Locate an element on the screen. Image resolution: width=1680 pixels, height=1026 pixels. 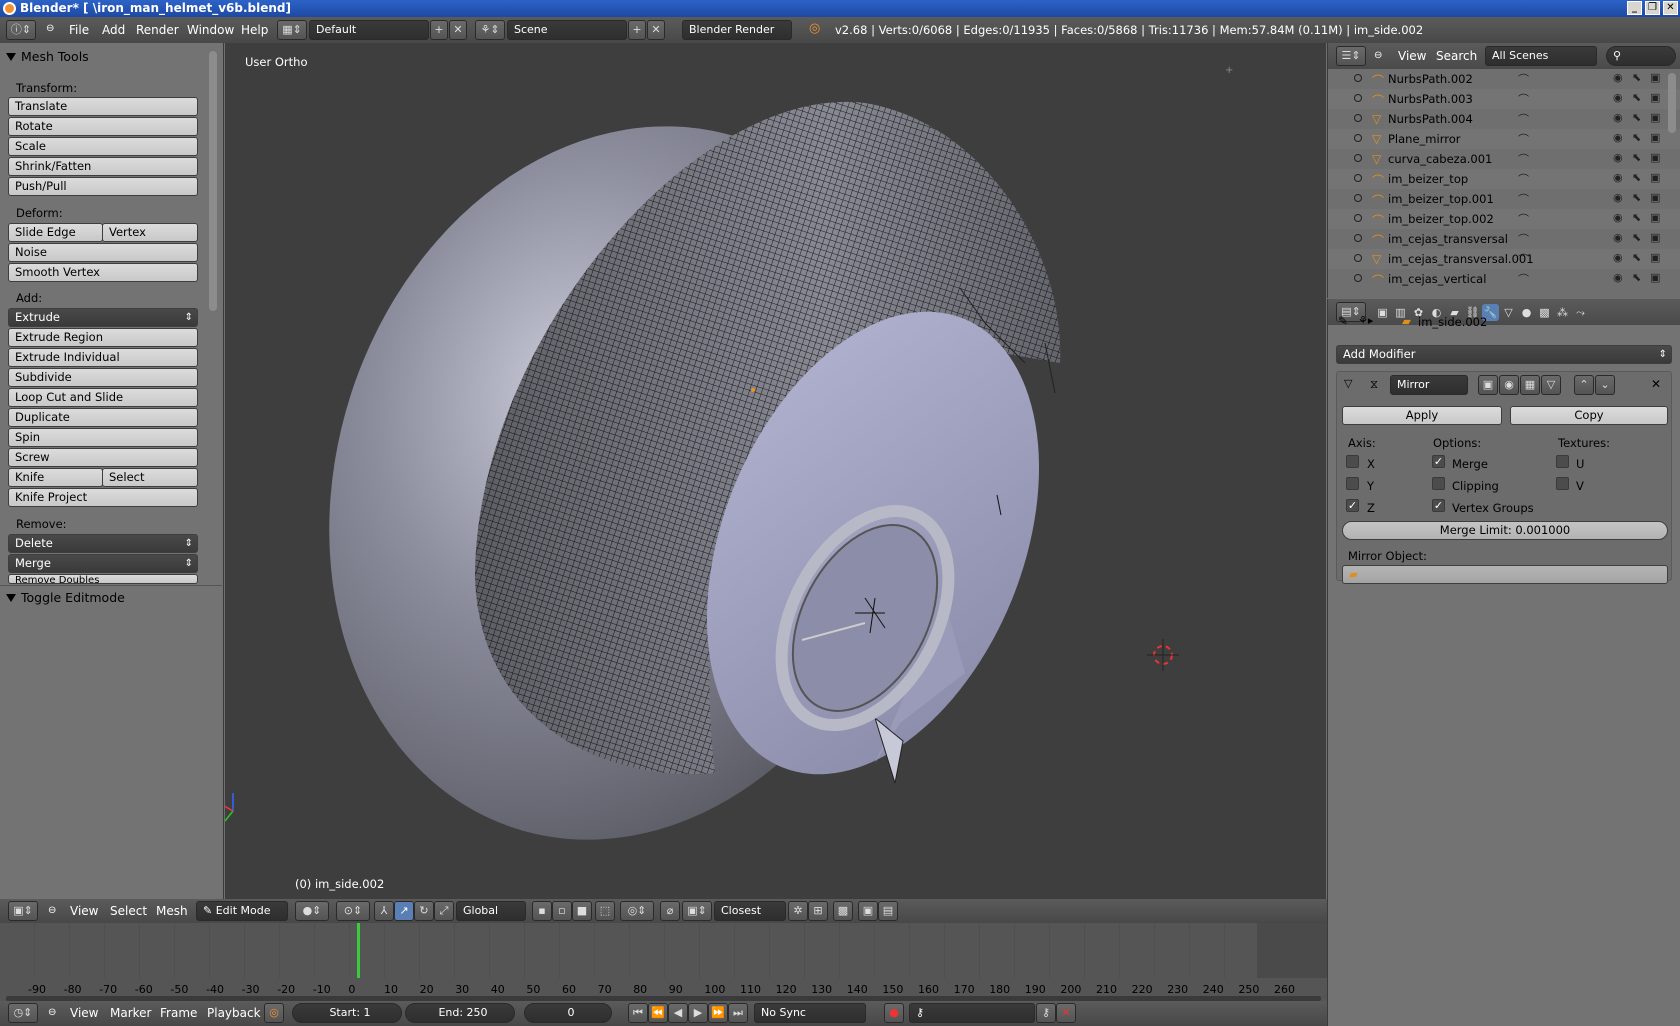
mirror-object-field: ▰ is located at coordinates (1505, 574).